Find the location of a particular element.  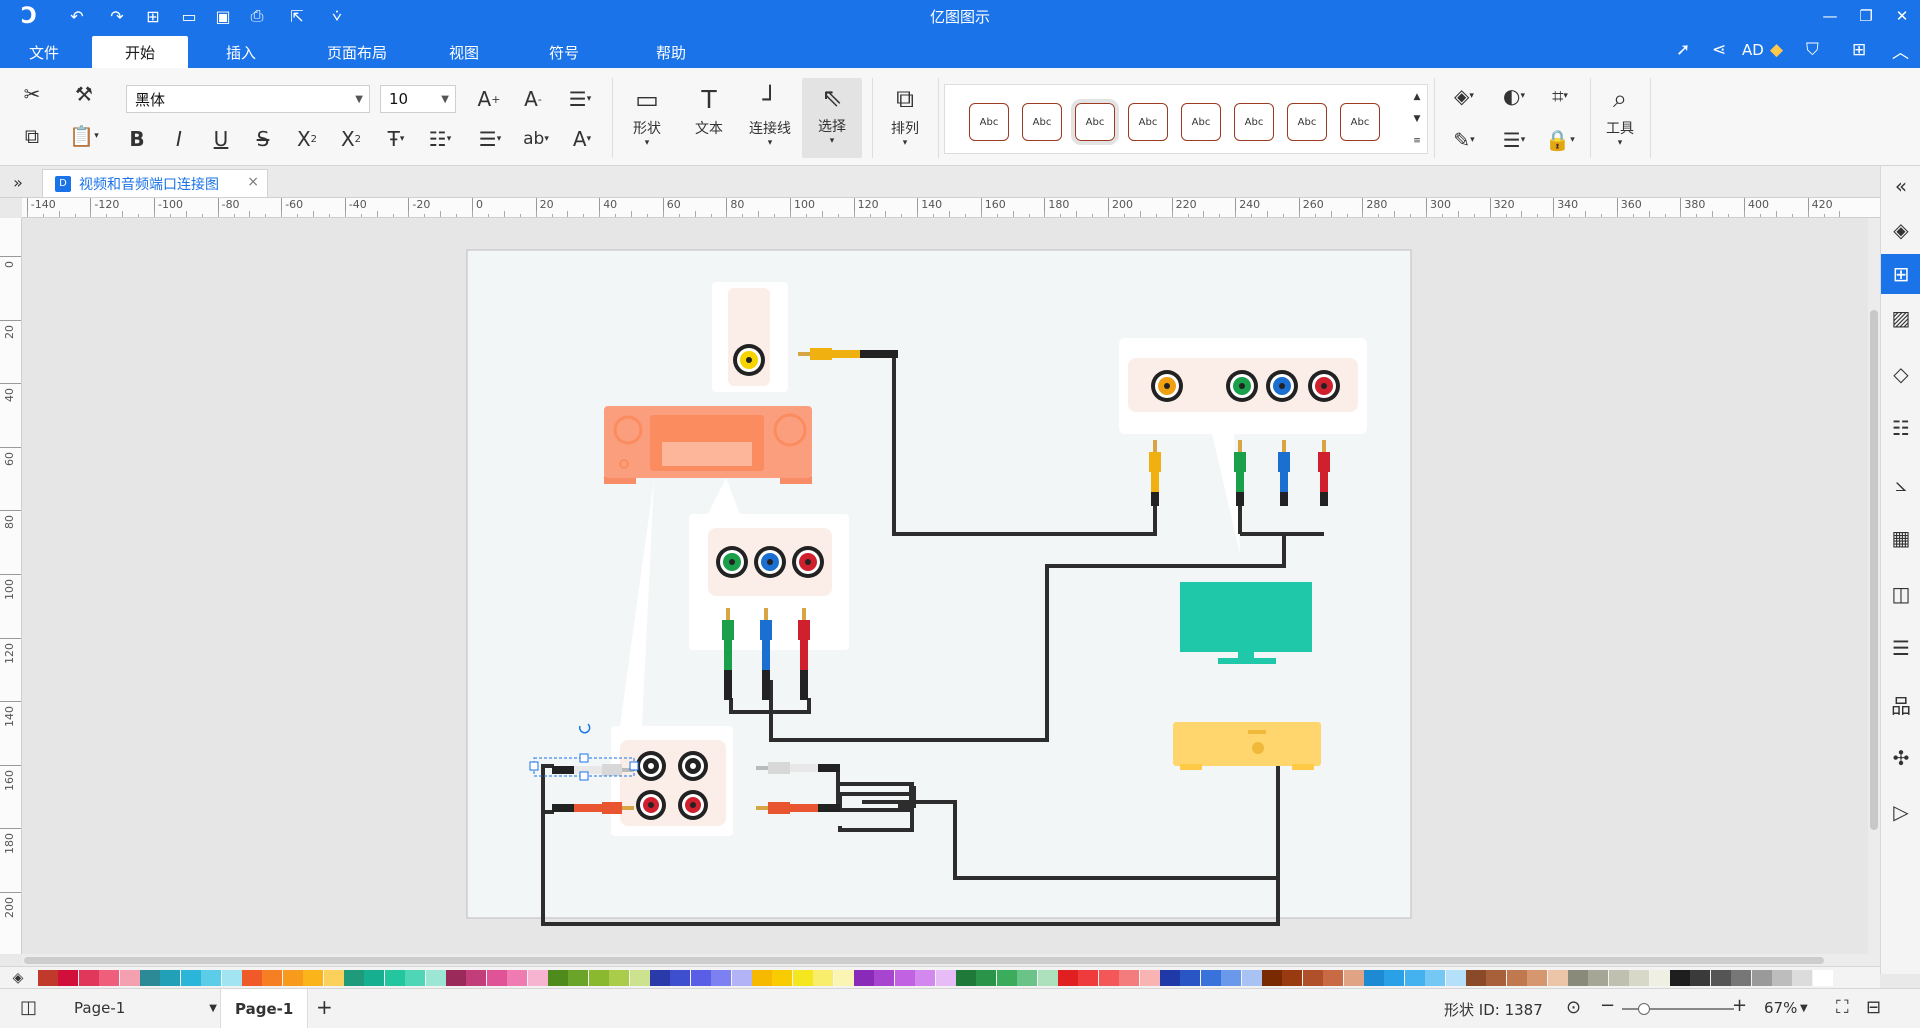

menu-tab-1: 开始 is located at coordinates (140, 52).